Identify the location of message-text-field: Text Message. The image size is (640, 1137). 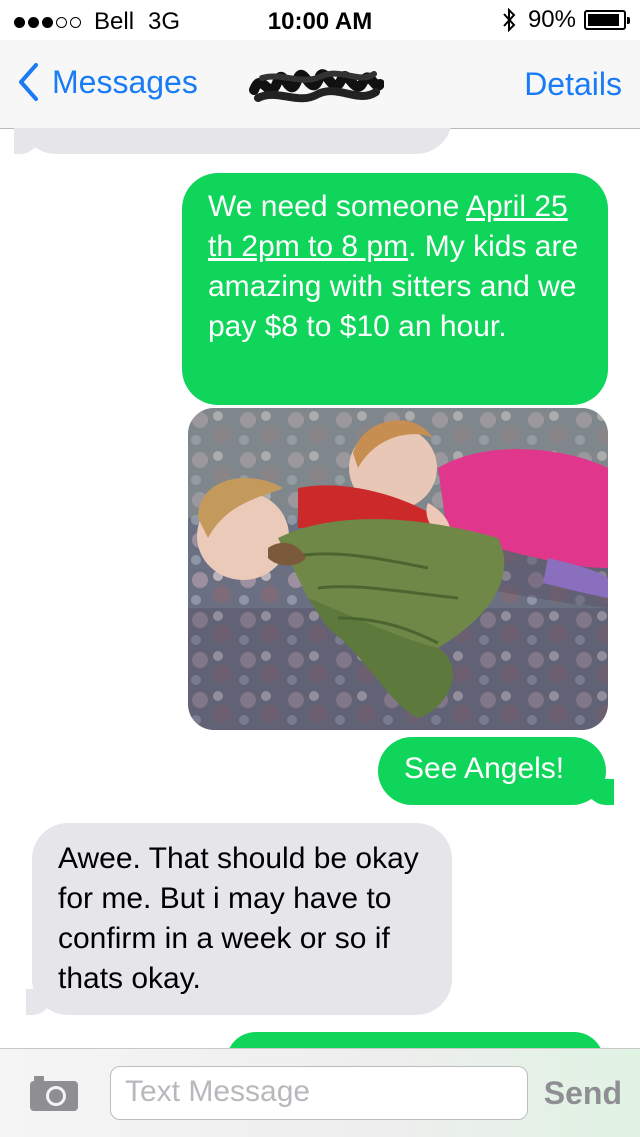
(319, 1093).